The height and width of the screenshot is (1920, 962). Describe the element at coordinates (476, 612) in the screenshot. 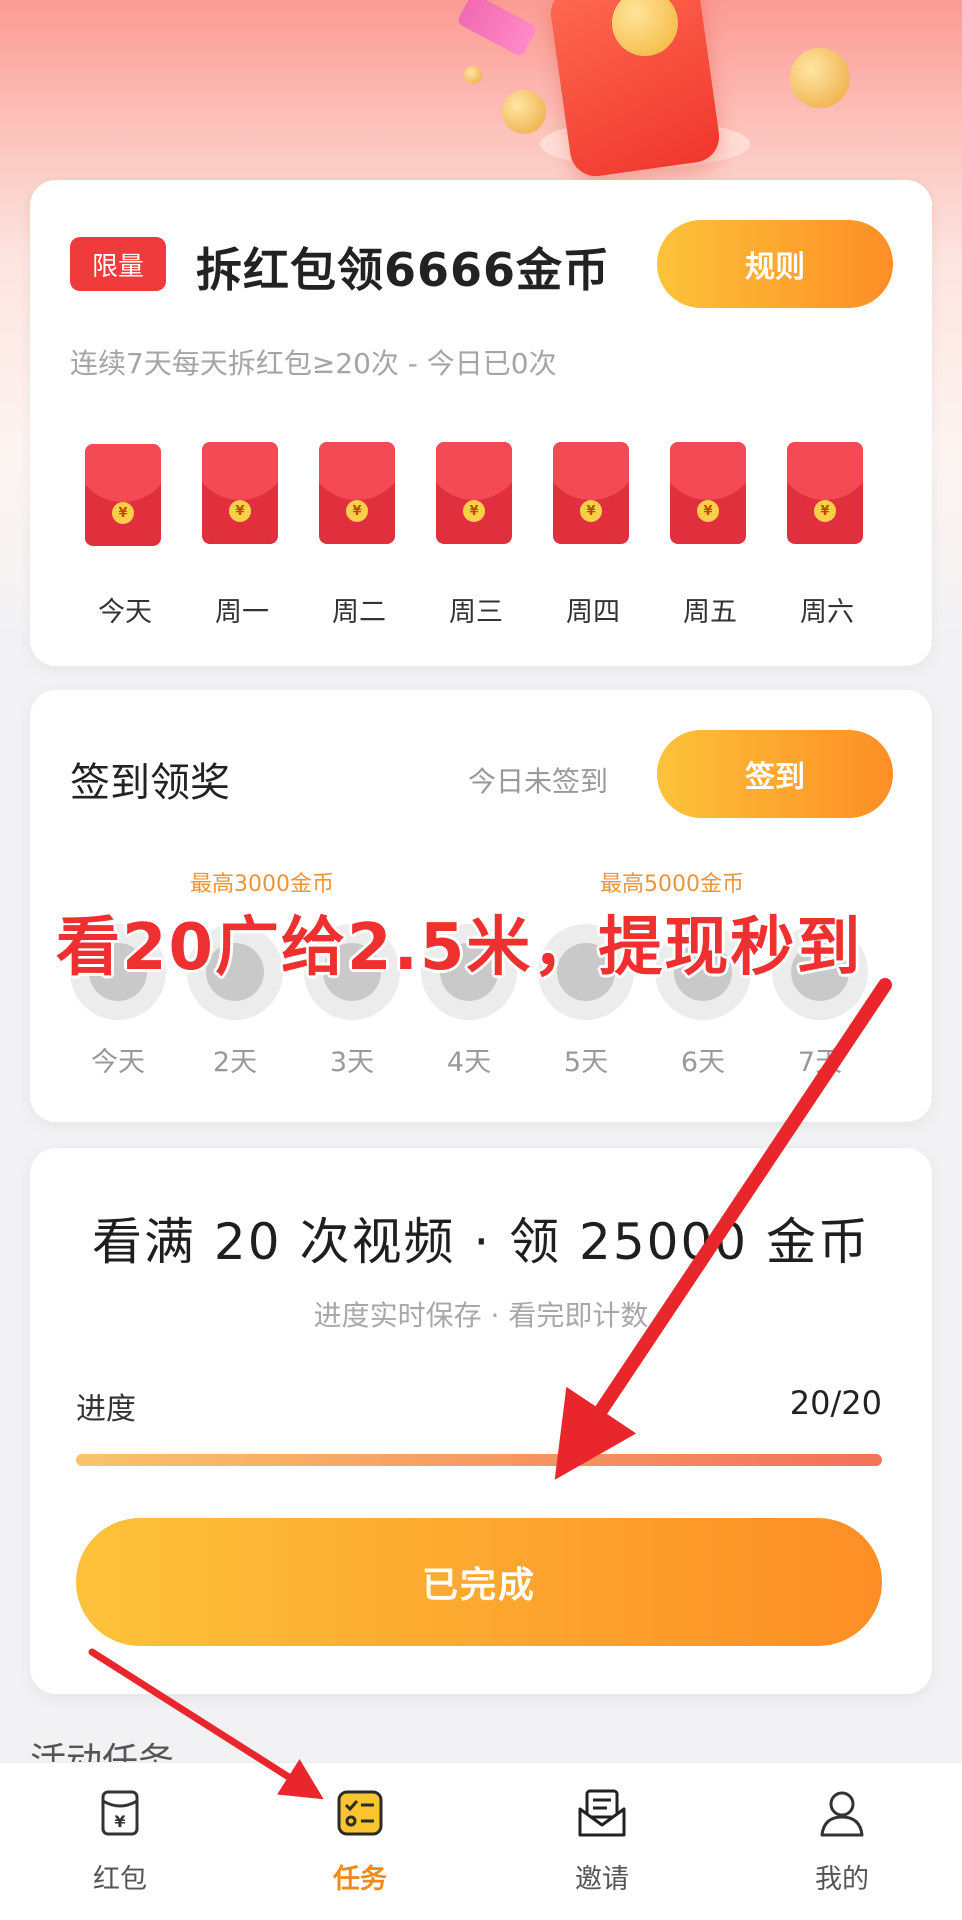

I see `envelope-day-label: 周三` at that location.